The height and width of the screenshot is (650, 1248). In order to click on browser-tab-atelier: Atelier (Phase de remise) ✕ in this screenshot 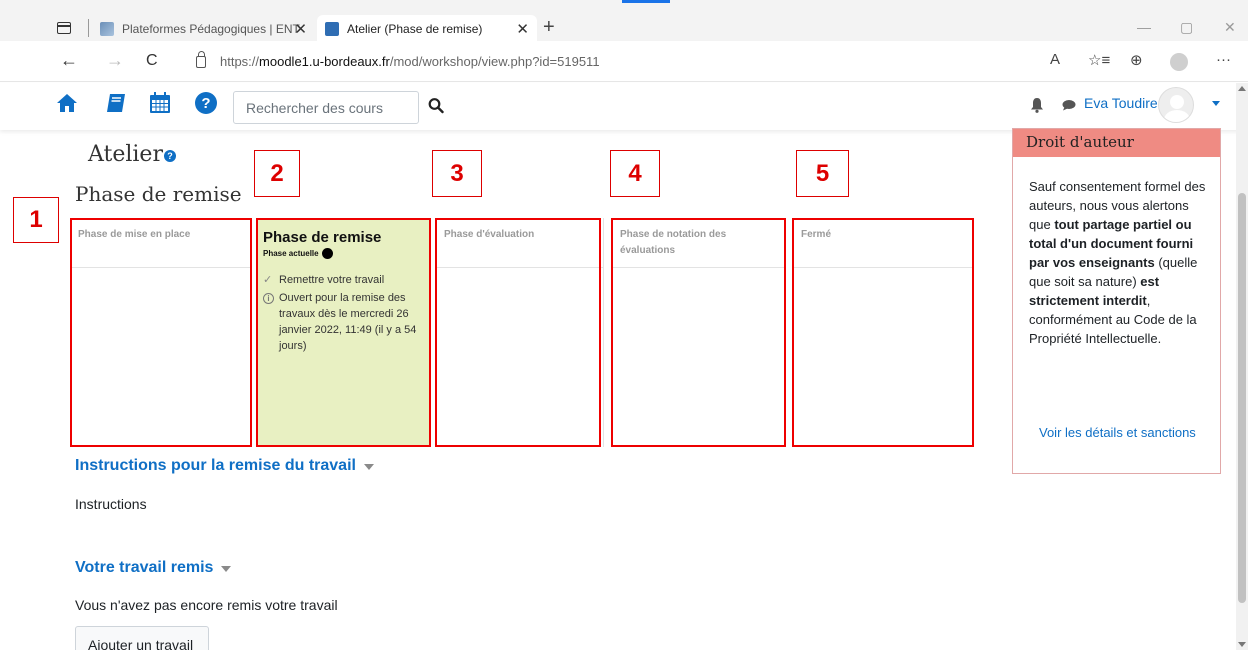, I will do `click(427, 28)`.